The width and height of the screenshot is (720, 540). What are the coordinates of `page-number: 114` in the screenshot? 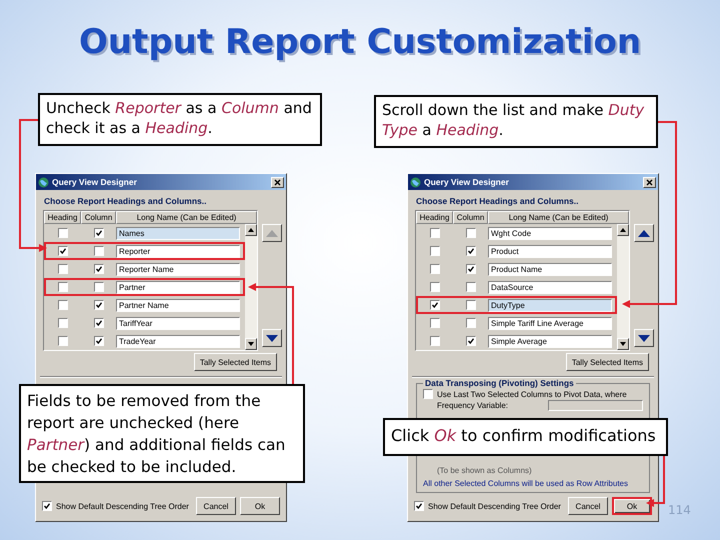 It's located at (679, 510).